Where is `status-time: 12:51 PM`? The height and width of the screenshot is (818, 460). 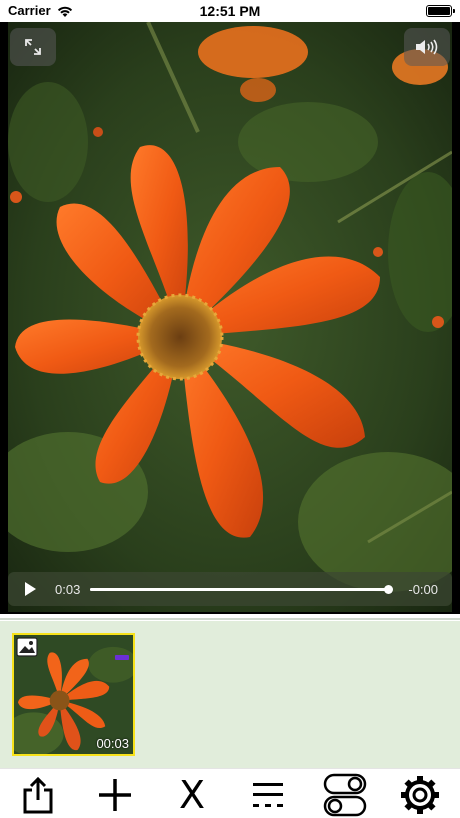
status-time: 12:51 PM is located at coordinates (230, 11).